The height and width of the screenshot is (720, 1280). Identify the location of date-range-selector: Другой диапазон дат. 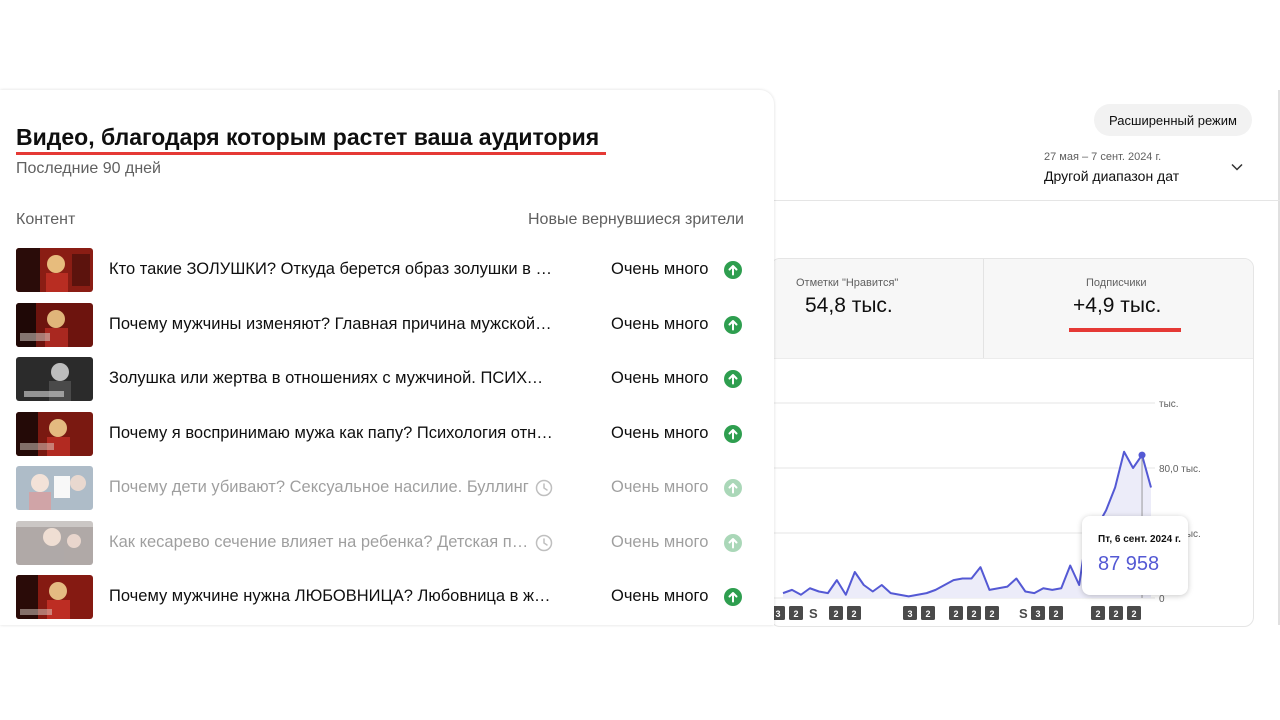
(1111, 176).